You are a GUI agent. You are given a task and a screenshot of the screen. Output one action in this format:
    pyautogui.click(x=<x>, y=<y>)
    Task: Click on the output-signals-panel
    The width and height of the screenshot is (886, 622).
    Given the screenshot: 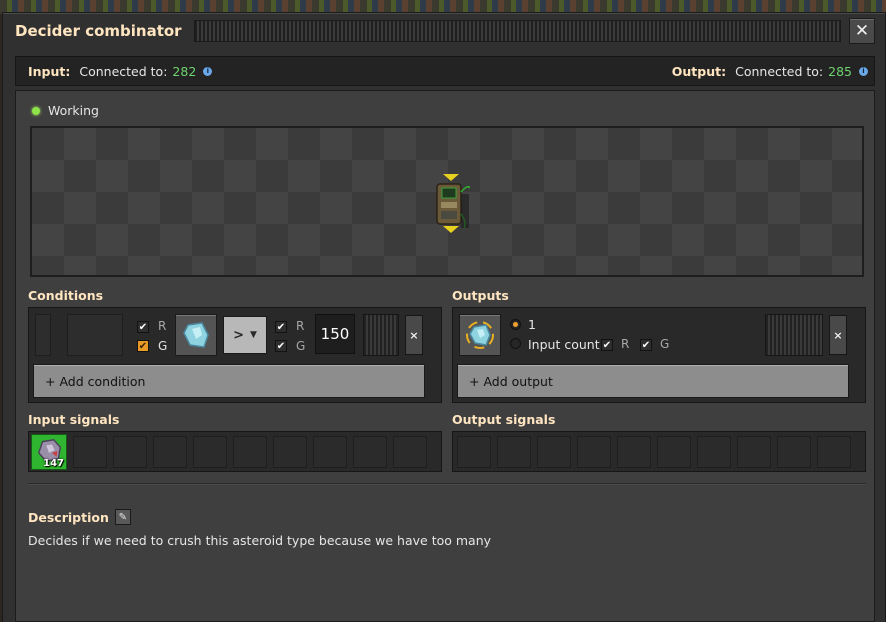 What is the action you would take?
    pyautogui.click(x=659, y=451)
    